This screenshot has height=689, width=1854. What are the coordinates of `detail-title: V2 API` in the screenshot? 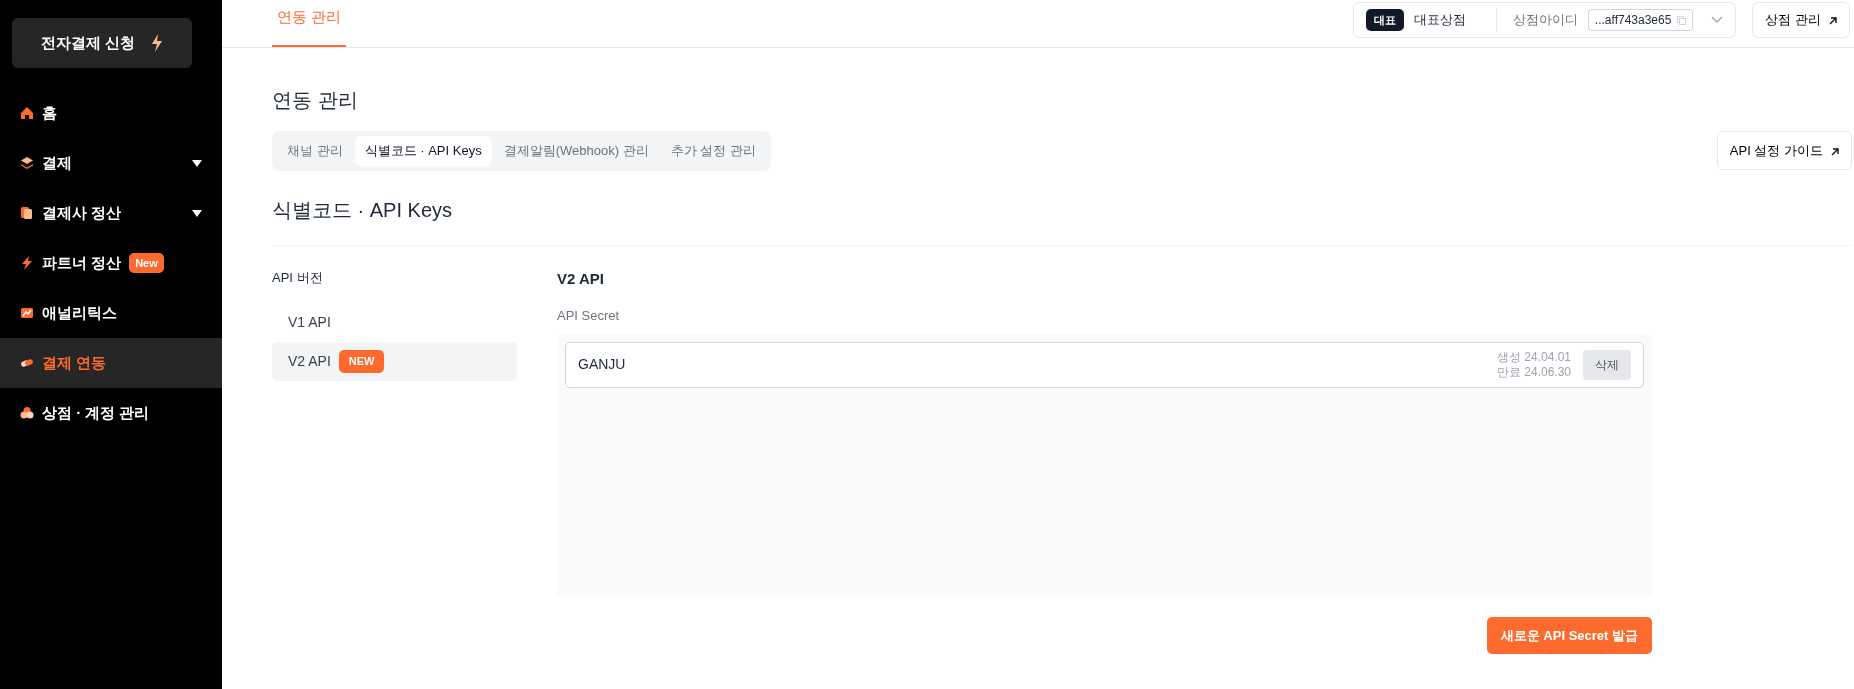 It's located at (581, 278).